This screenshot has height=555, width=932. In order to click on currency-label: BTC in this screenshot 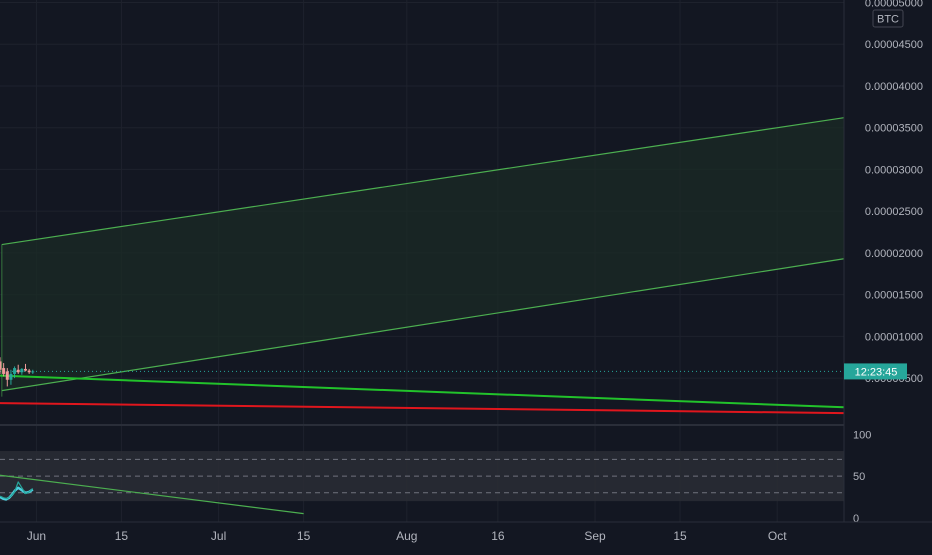, I will do `click(888, 20)`.